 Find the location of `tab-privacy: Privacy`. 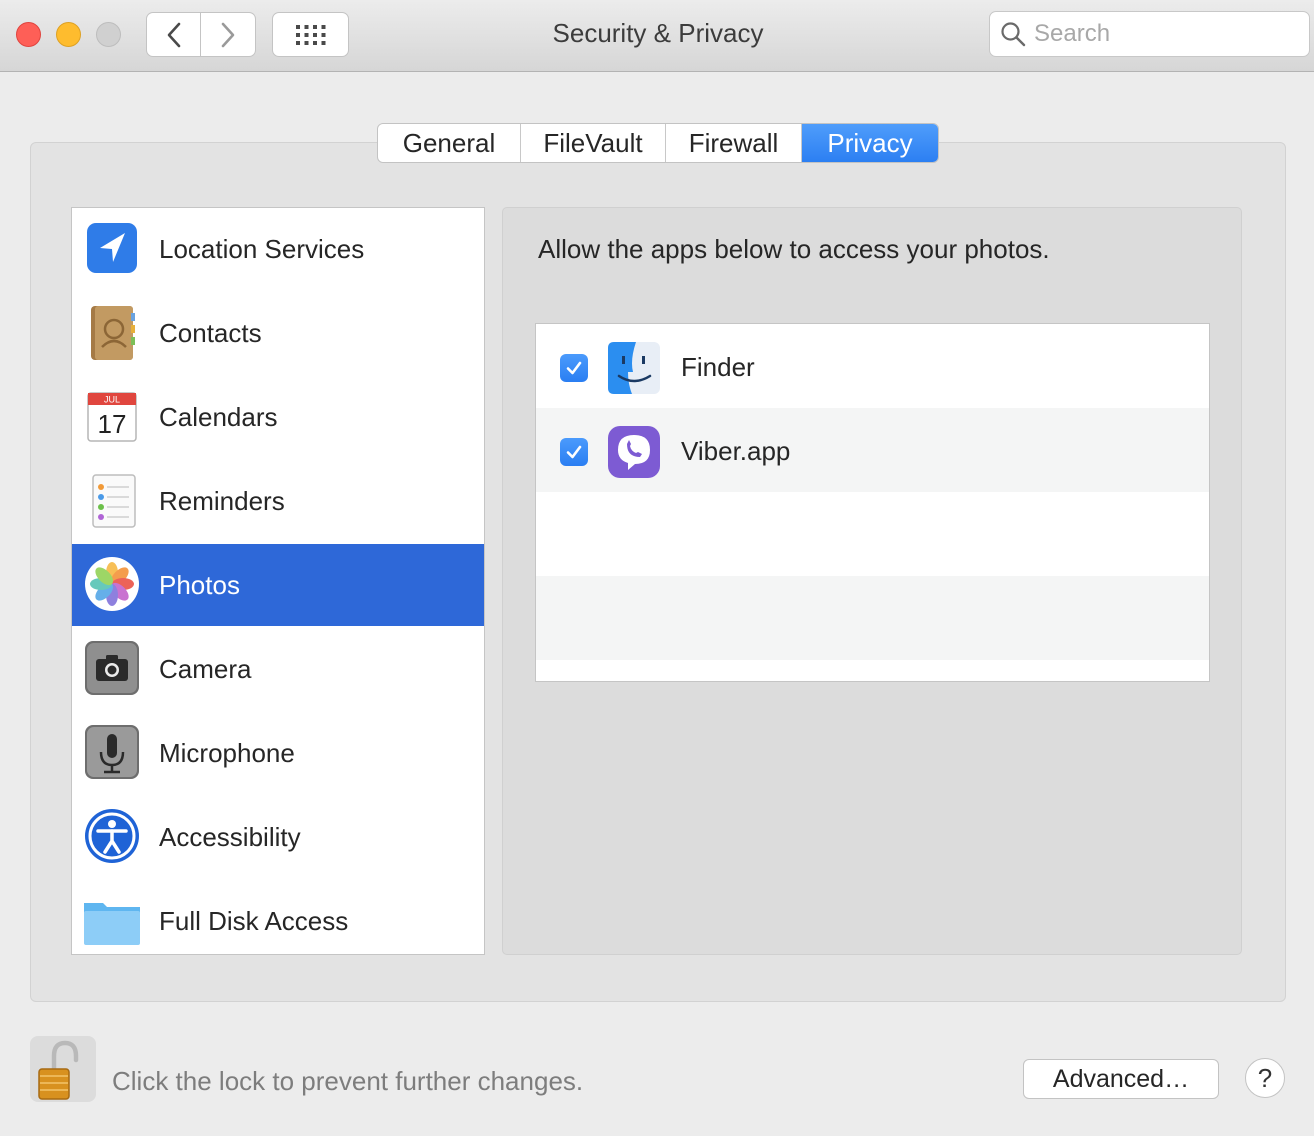

tab-privacy: Privacy is located at coordinates (870, 143).